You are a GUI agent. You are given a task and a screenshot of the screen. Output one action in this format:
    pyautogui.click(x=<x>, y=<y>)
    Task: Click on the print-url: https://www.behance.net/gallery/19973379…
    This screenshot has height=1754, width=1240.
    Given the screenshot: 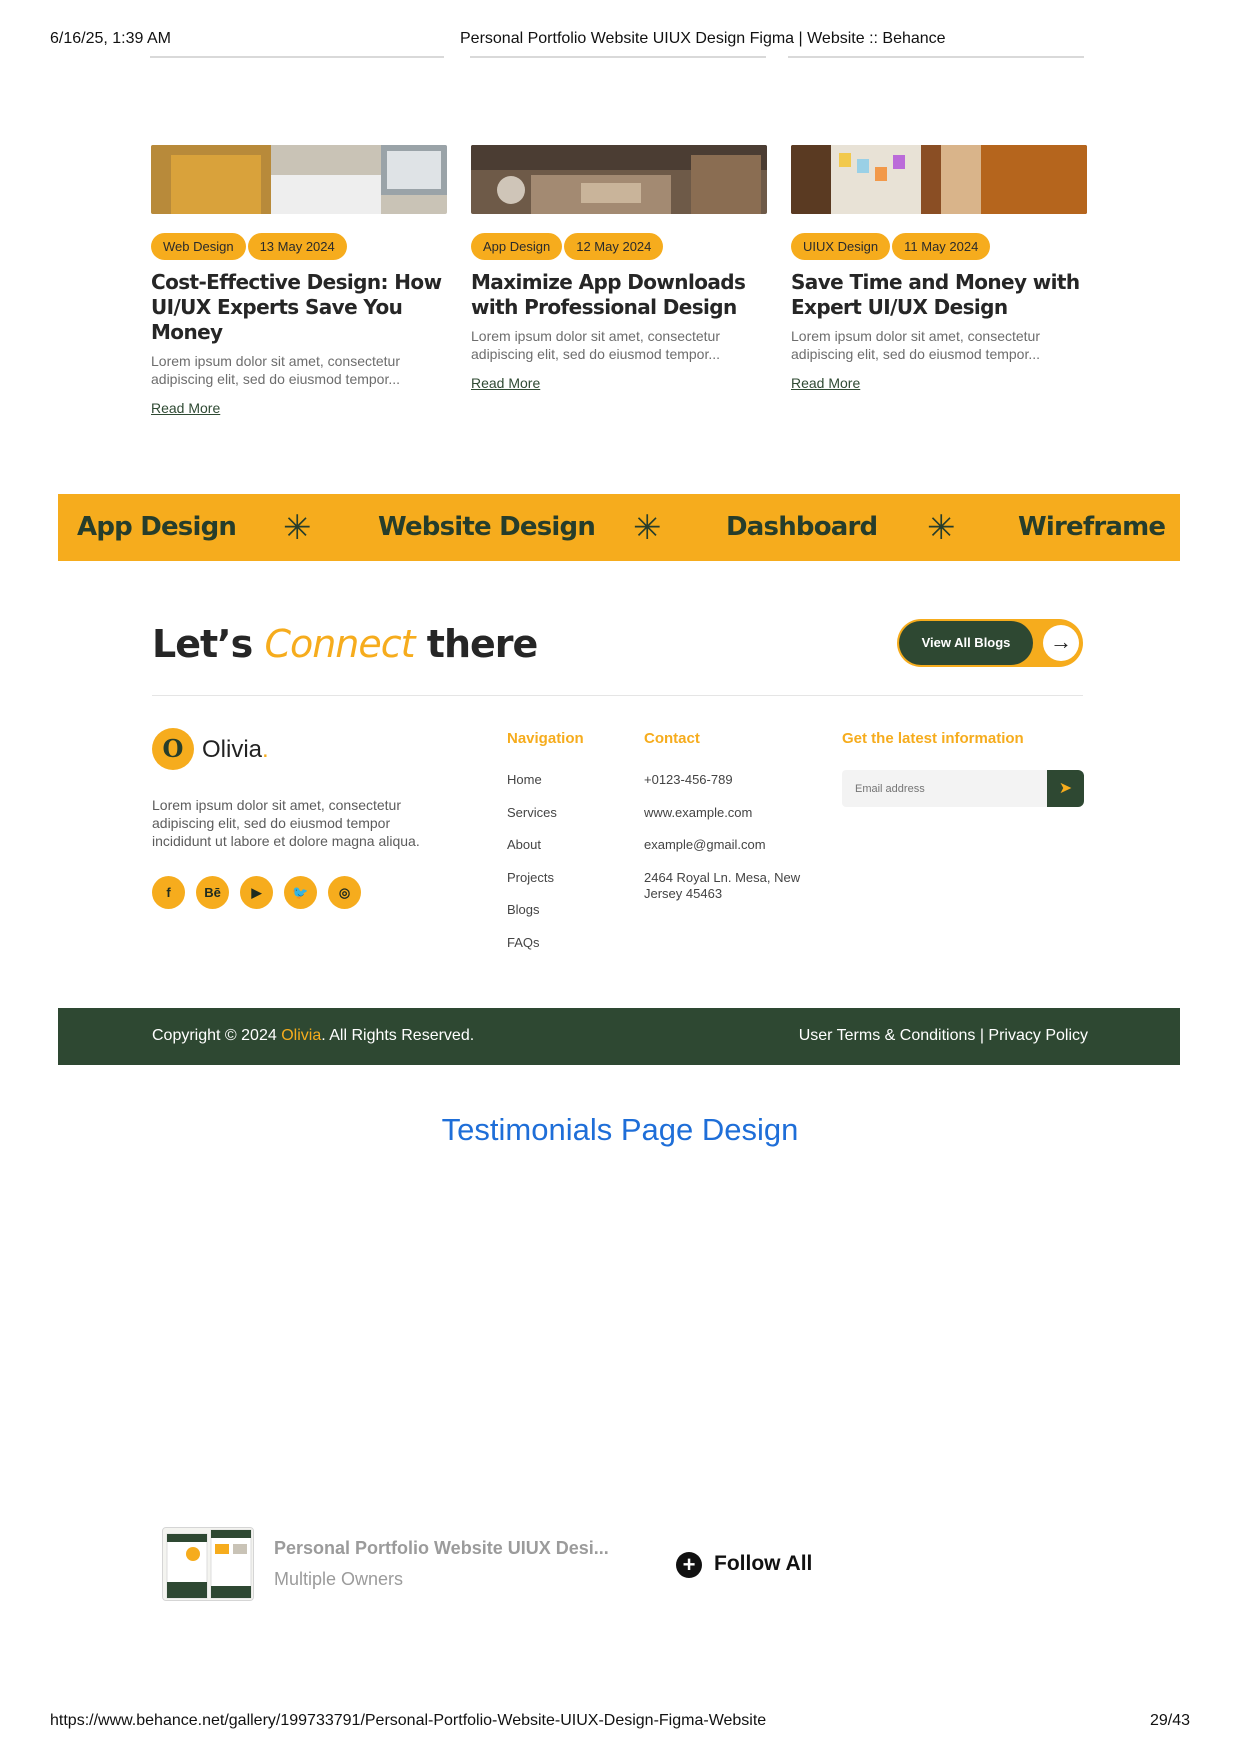 What is the action you would take?
    pyautogui.click(x=408, y=1720)
    